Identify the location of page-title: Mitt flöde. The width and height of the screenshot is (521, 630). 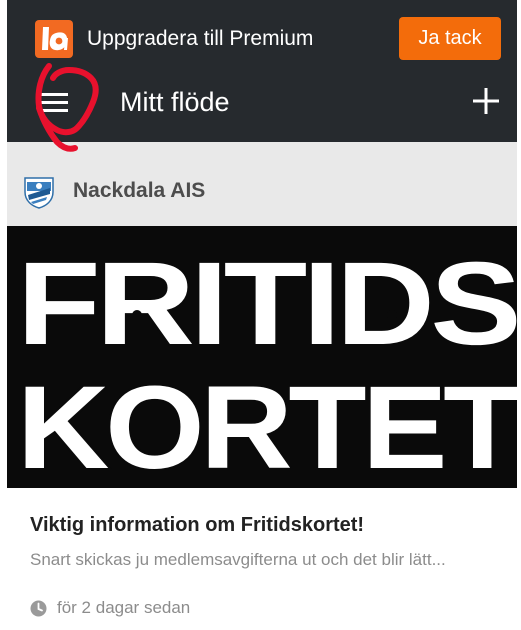
(175, 102).